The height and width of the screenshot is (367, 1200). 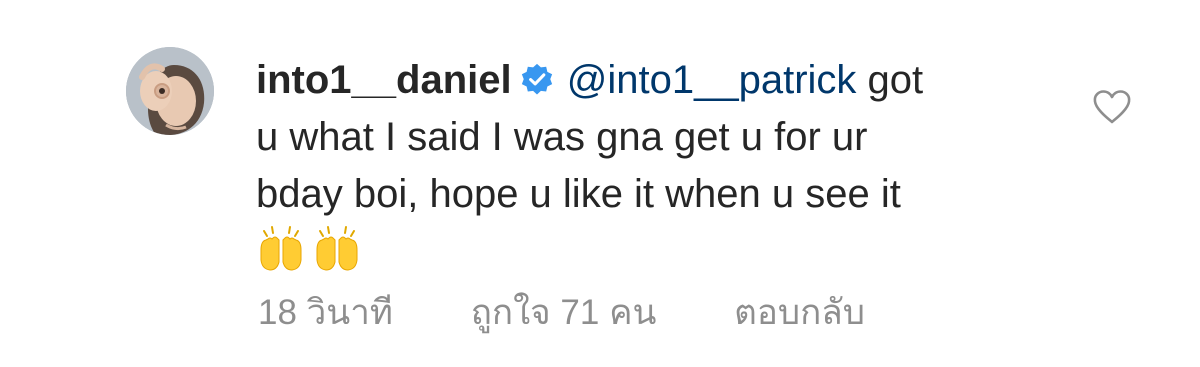 I want to click on comment-meta: 18 วินาที ถูกใจ 71 คน ตอบกลับ, so click(x=561, y=313).